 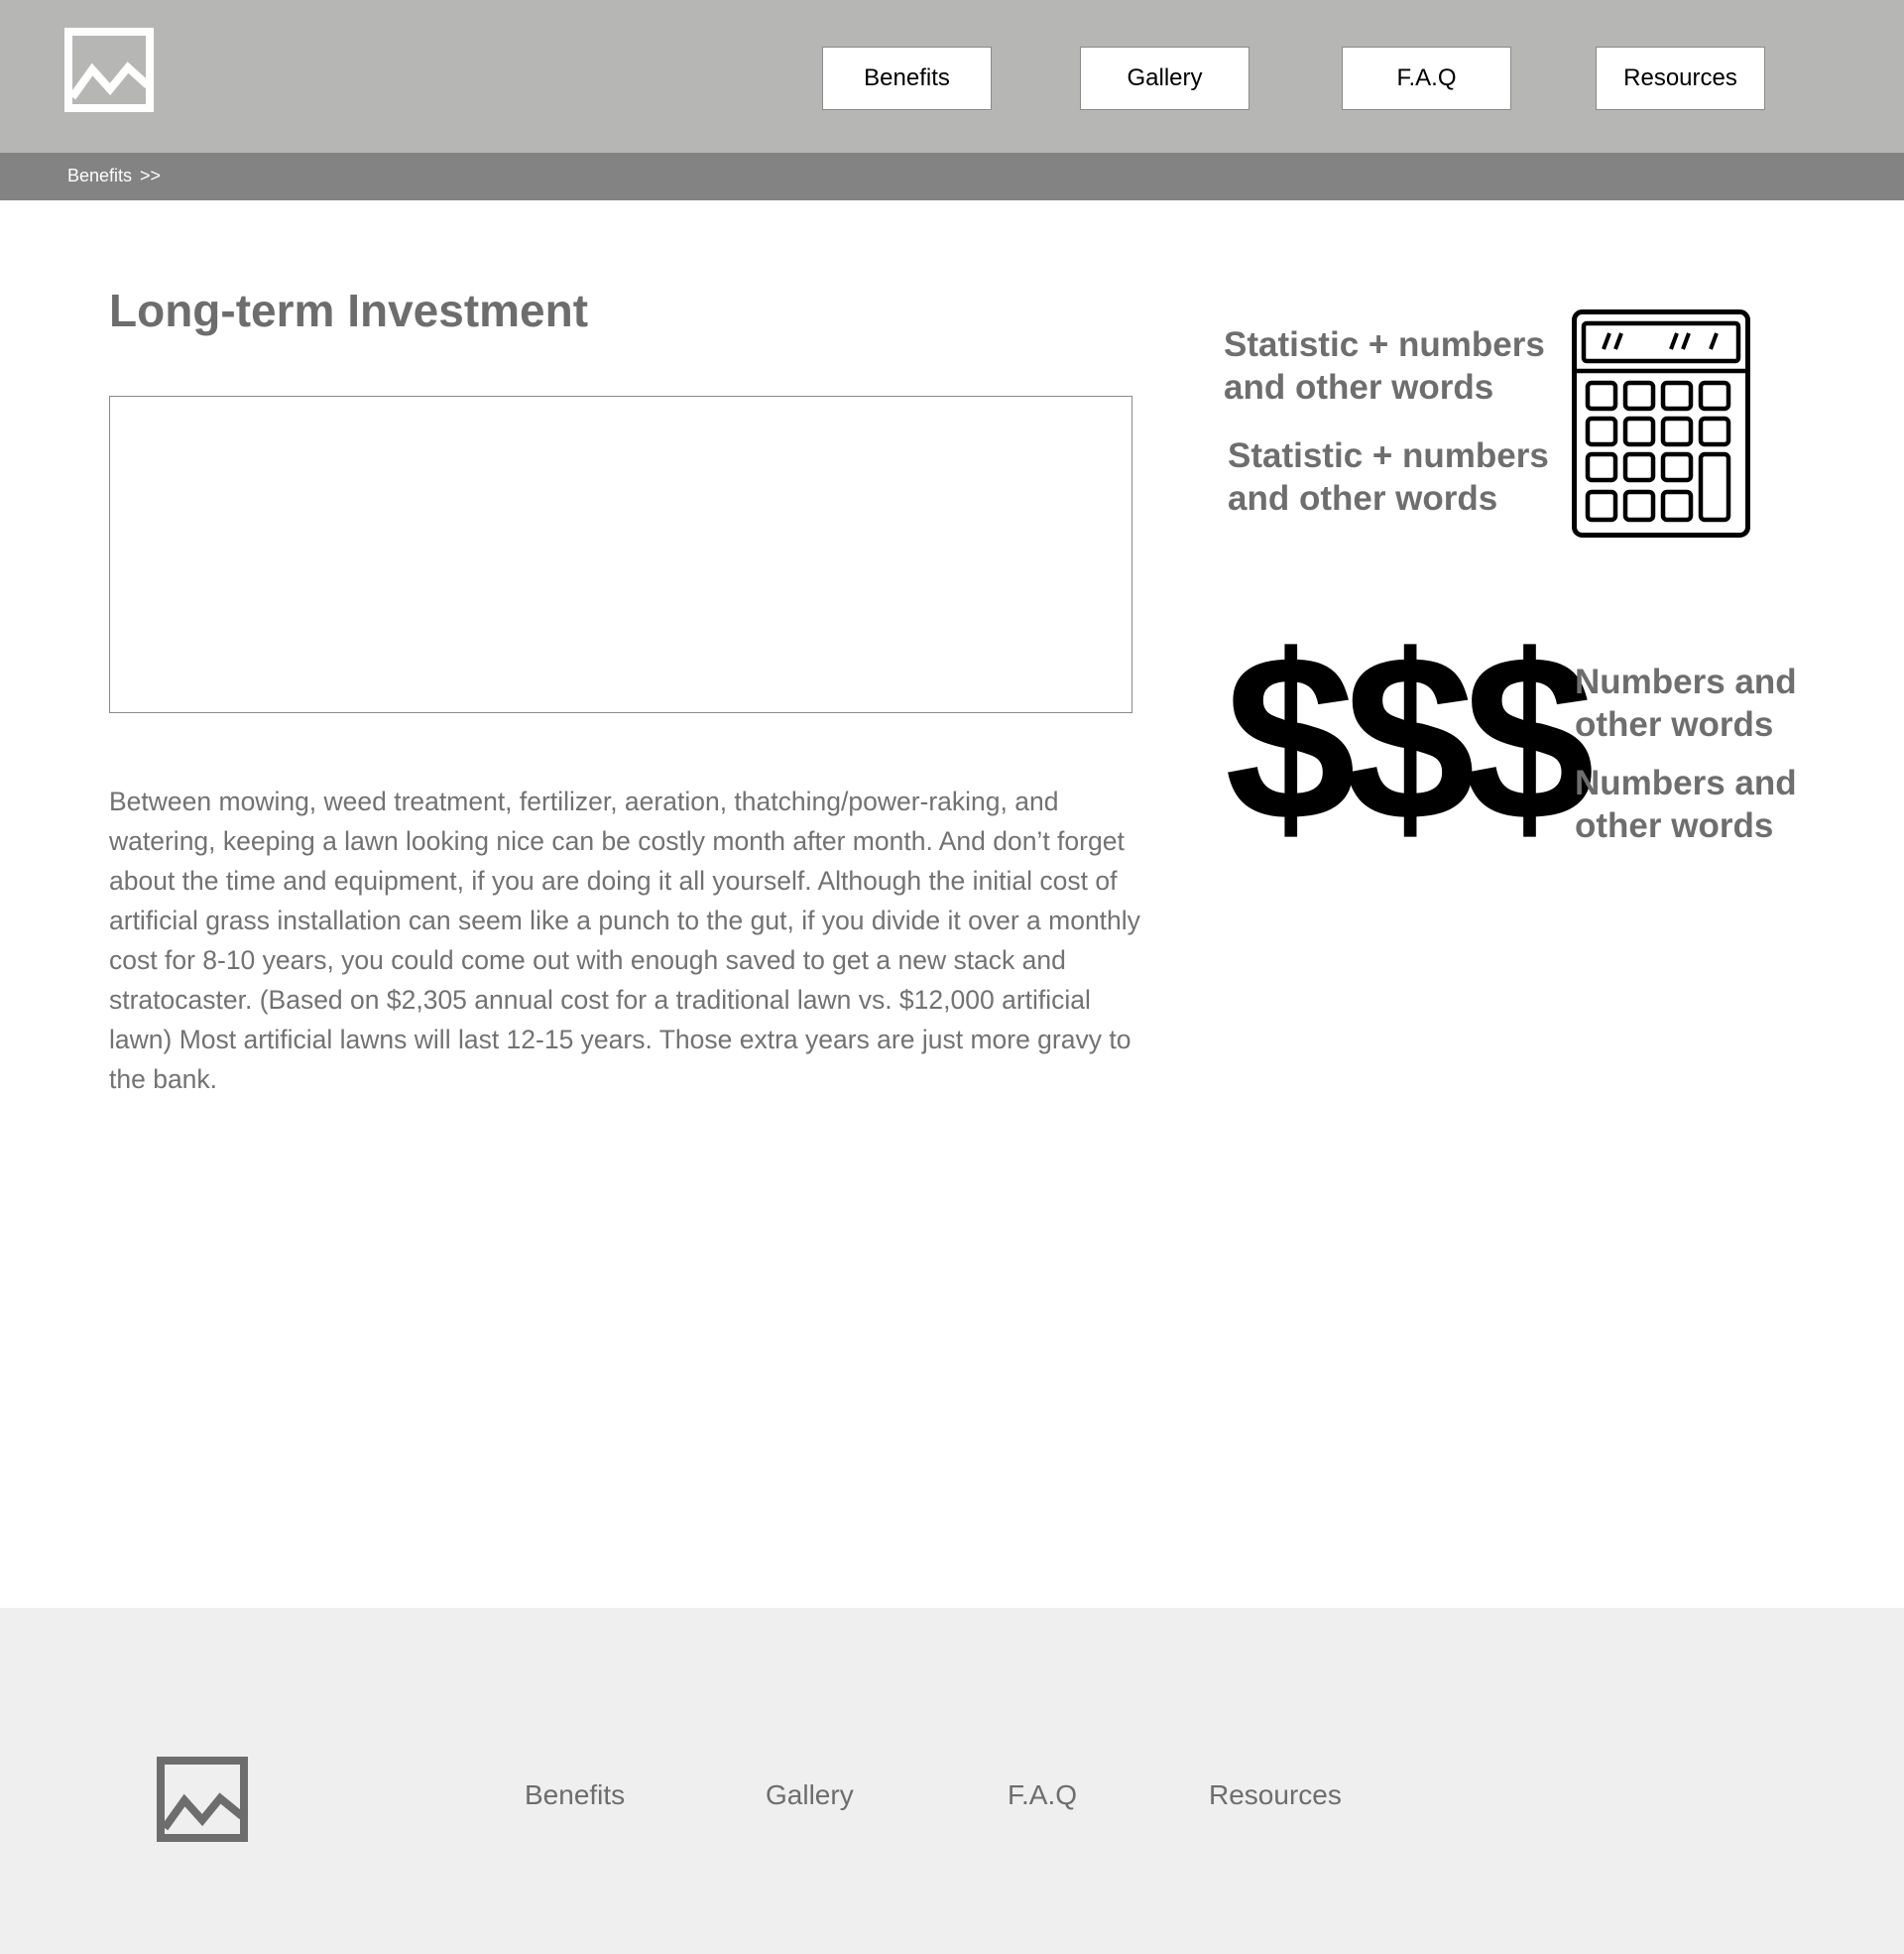 What do you see at coordinates (620, 554) in the screenshot?
I see `media-placeholder` at bounding box center [620, 554].